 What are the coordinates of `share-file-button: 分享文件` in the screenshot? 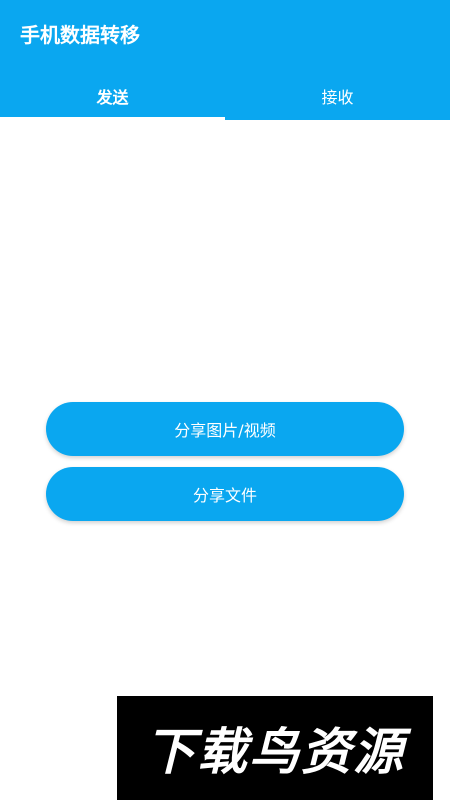 It's located at (225, 494).